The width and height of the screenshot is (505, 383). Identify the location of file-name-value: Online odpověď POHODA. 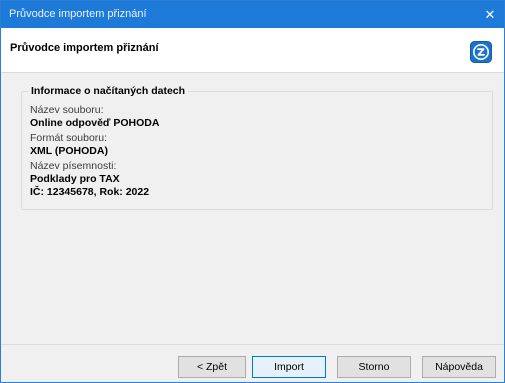
(95, 123).